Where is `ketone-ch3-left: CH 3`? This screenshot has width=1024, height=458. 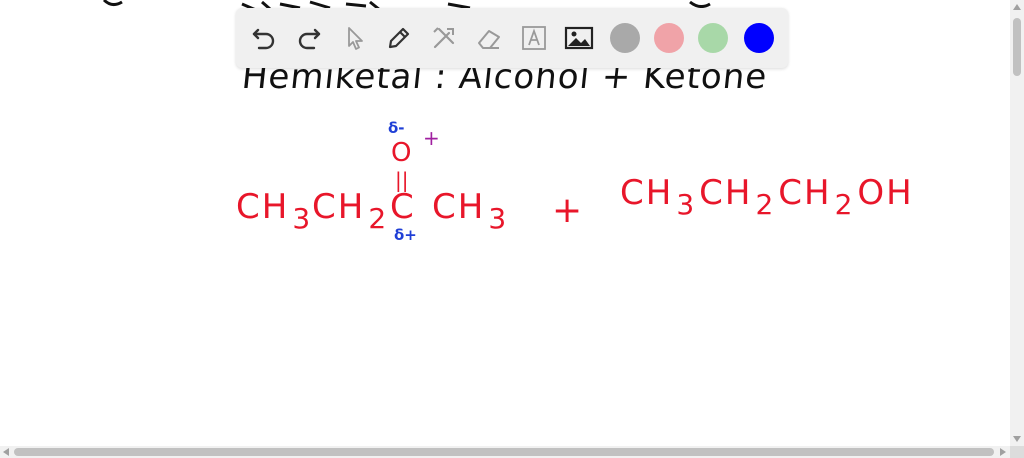
ketone-ch3-left: CH 3 is located at coordinates (274, 211).